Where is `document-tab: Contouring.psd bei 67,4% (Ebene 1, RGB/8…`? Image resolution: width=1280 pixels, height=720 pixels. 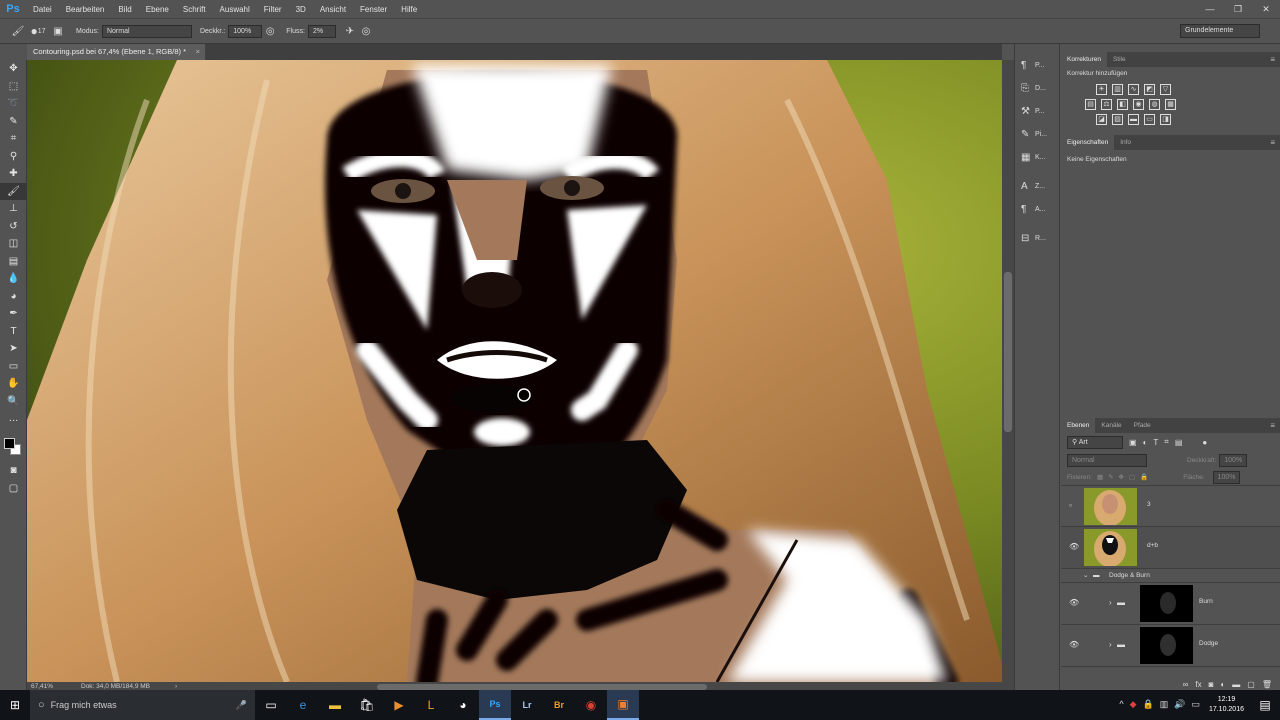
document-tab: Contouring.psd bei 67,4% (Ebene 1, RGB/8… is located at coordinates (116, 52).